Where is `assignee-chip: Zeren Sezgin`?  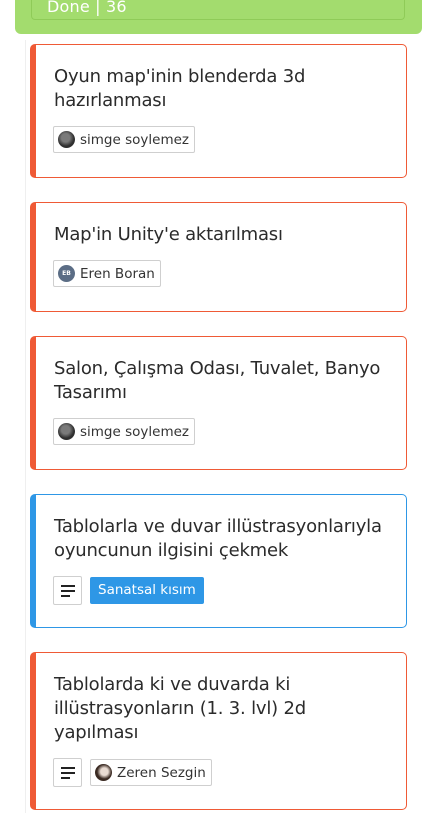
assignee-chip: Zeren Sezgin is located at coordinates (151, 772).